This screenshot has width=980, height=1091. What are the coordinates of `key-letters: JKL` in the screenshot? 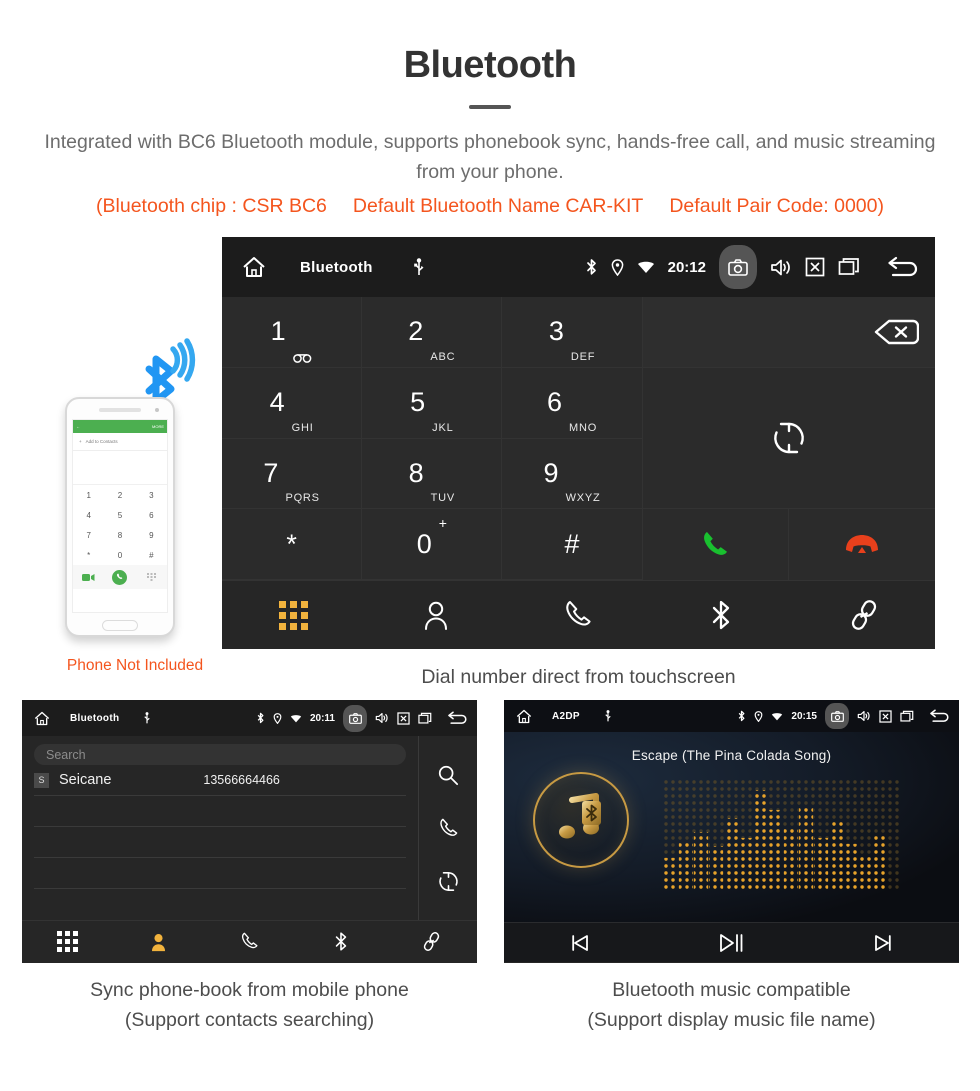 It's located at (443, 427).